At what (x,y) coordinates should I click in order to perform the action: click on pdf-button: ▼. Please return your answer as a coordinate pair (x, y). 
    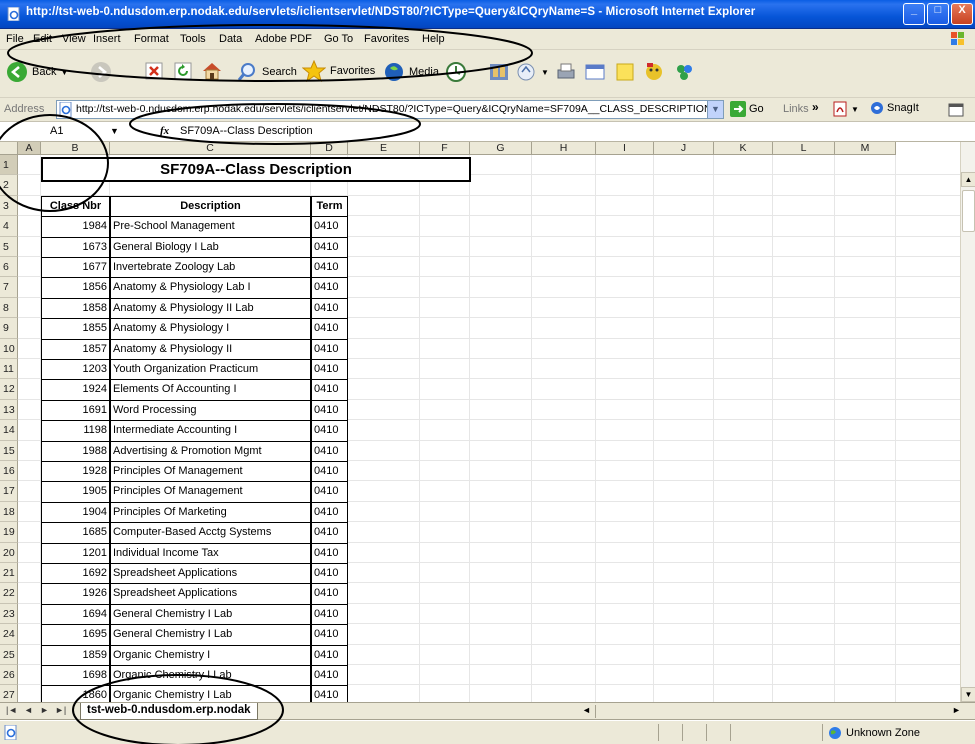
    Looking at the image, I should click on (845, 109).